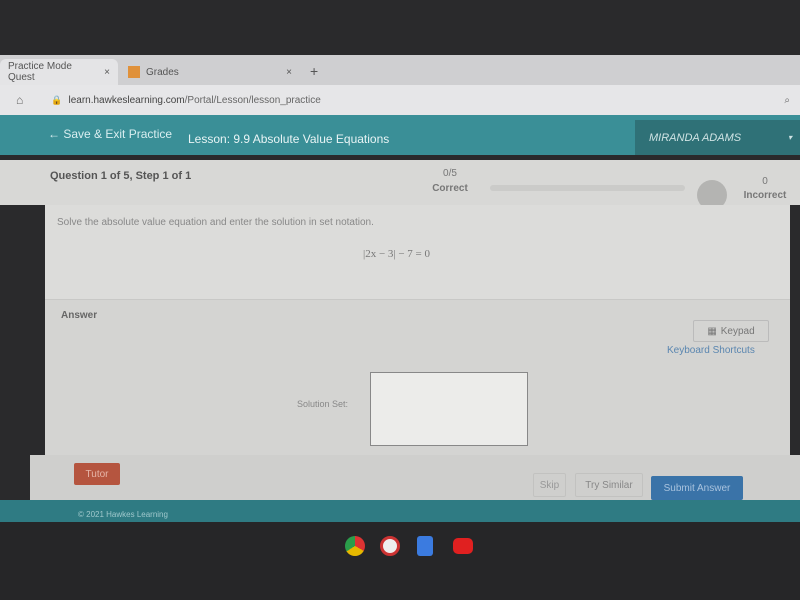 The width and height of the screenshot is (800, 600). Describe the element at coordinates (695, 137) in the screenshot. I see `user-name: MIRANDA ADAMS` at that location.